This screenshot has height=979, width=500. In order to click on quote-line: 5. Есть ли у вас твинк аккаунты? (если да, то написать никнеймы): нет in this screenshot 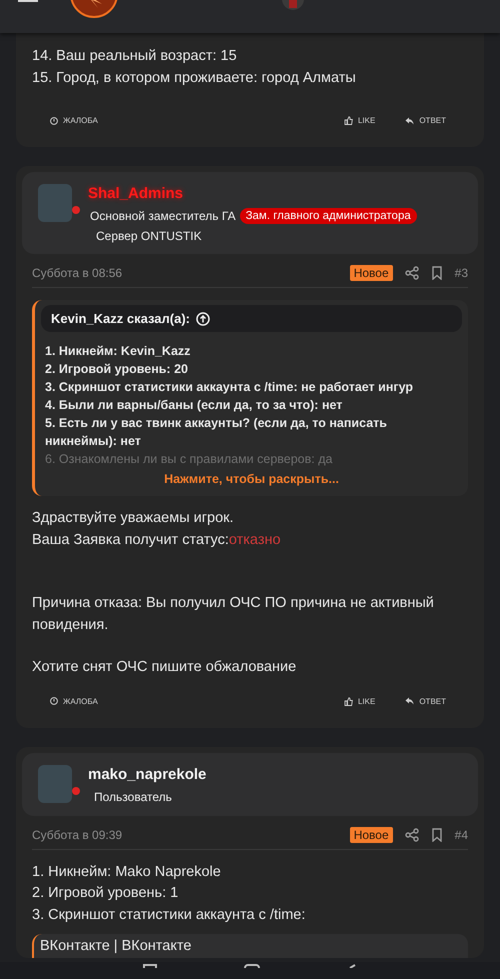, I will do `click(216, 432)`.